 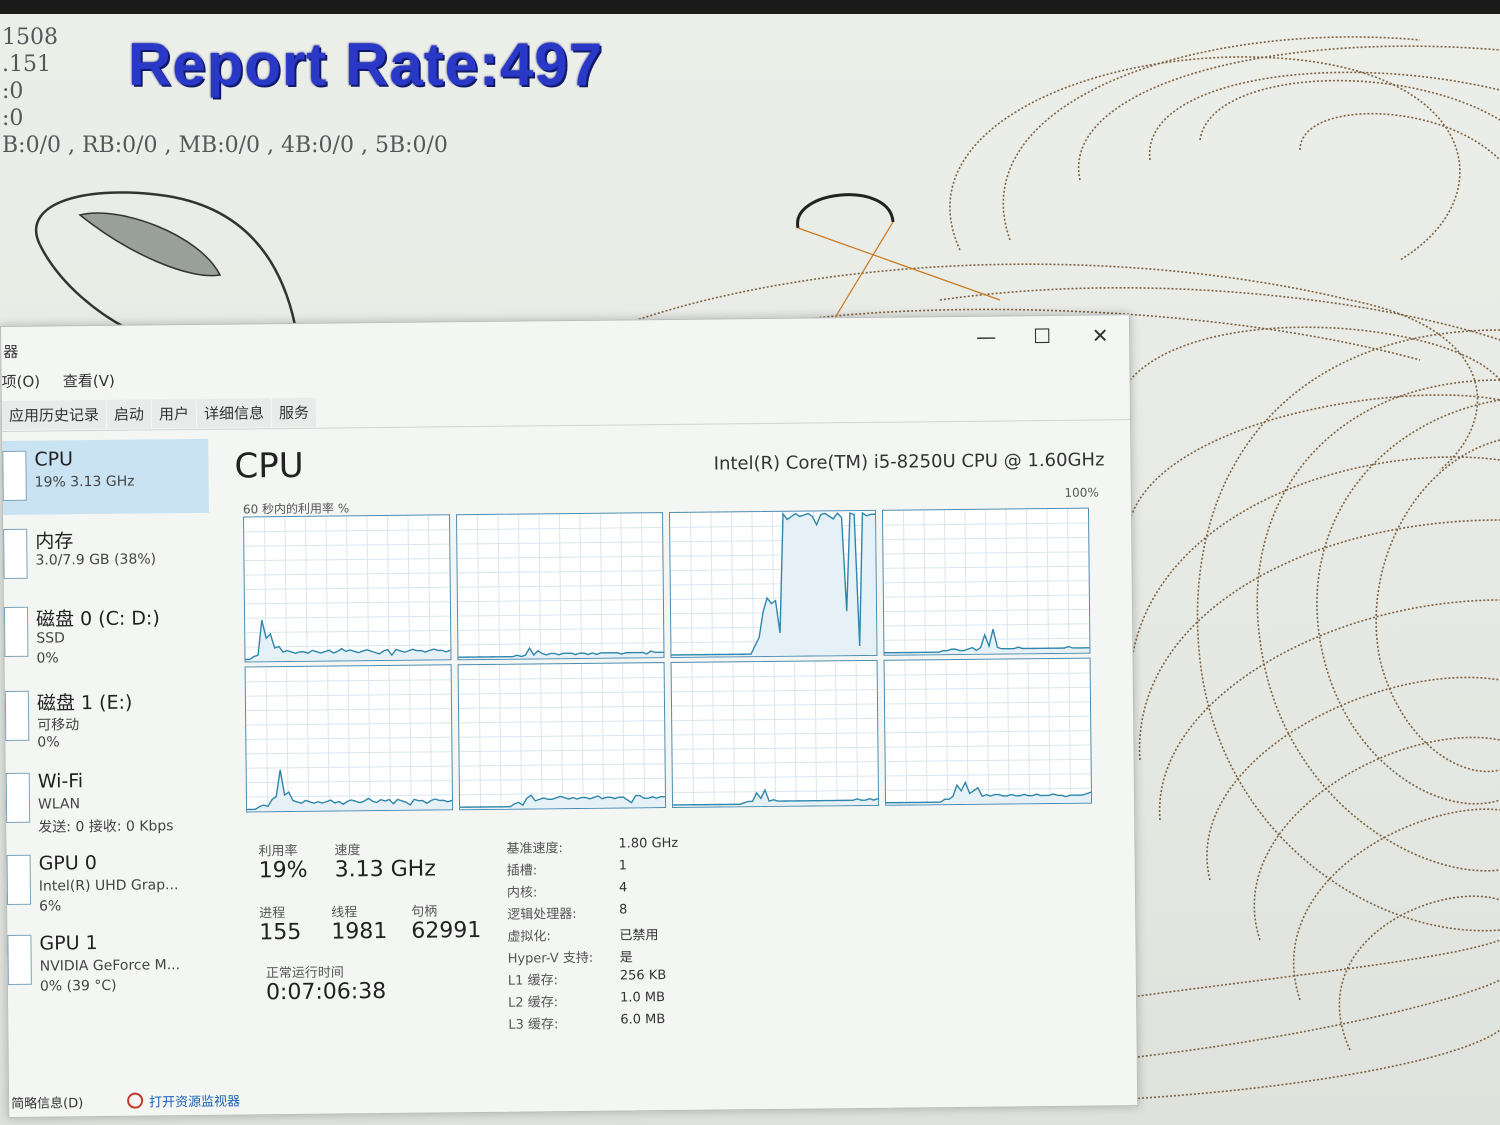 What do you see at coordinates (522, 871) in the screenshot?
I see `detail-key: 插槽:` at bounding box center [522, 871].